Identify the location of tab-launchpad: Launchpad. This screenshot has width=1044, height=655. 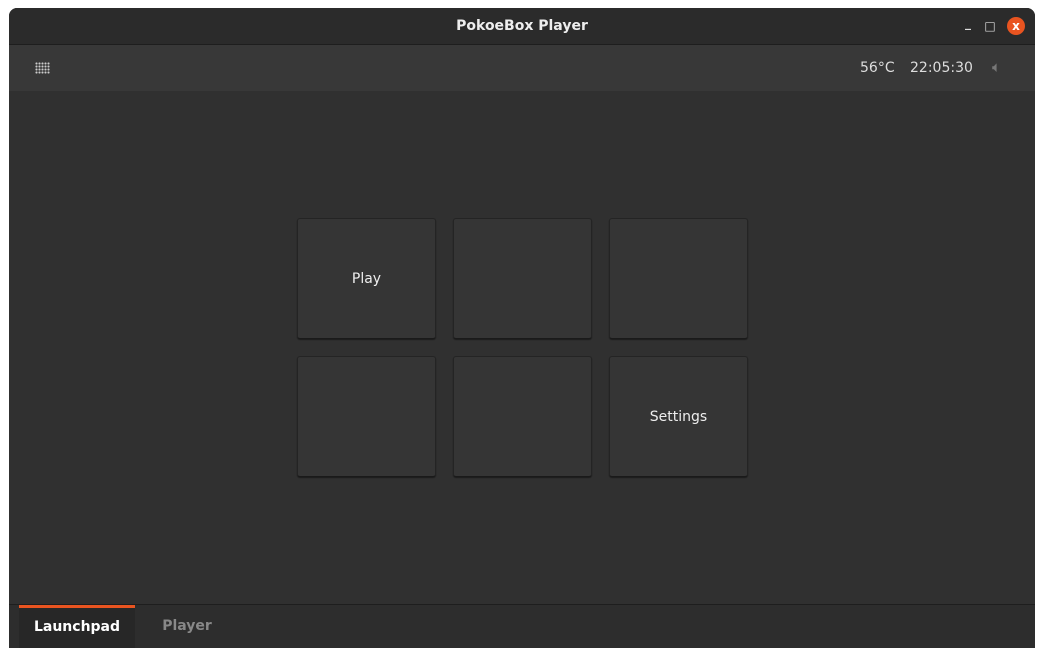
(77, 626).